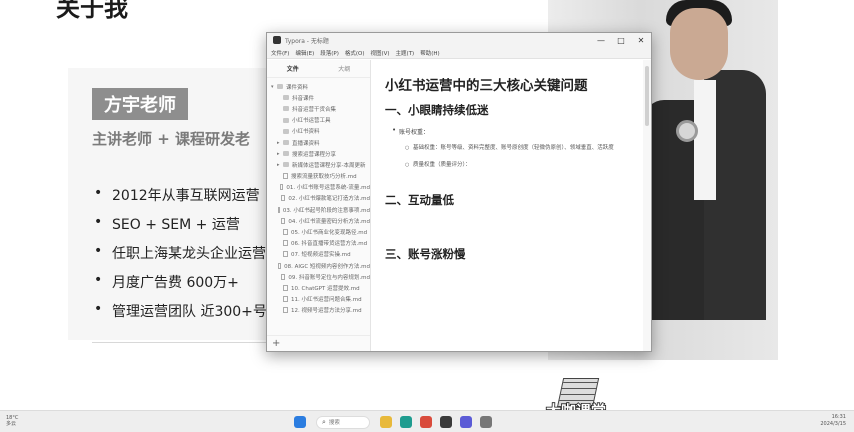 This screenshot has width=854, height=432. I want to click on file-tree-item: ▸ 直播课资料, so click(318, 142).